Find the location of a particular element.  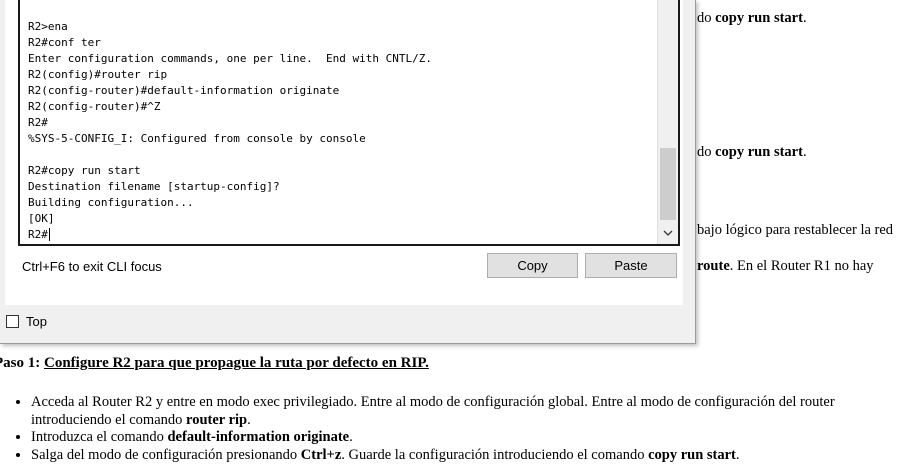

cli-line is located at coordinates (230, 155).